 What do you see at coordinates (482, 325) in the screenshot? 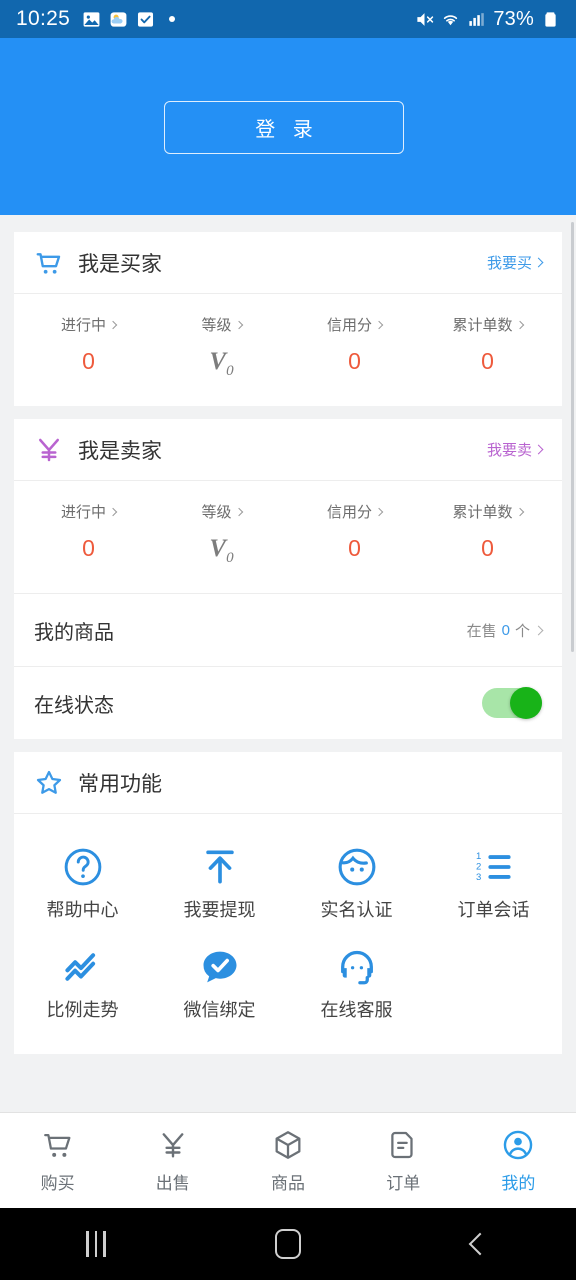
I see `buyer-stat-label: 累计单数` at bounding box center [482, 325].